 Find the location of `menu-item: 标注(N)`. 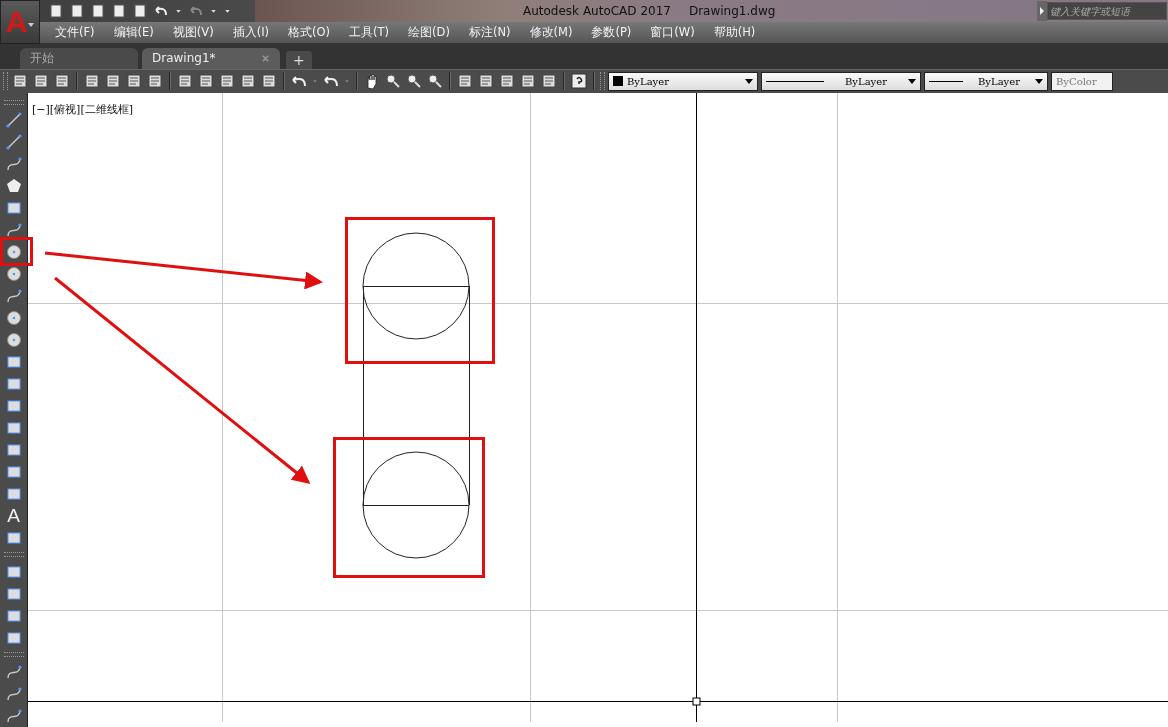

menu-item: 标注(N) is located at coordinates (489, 32).